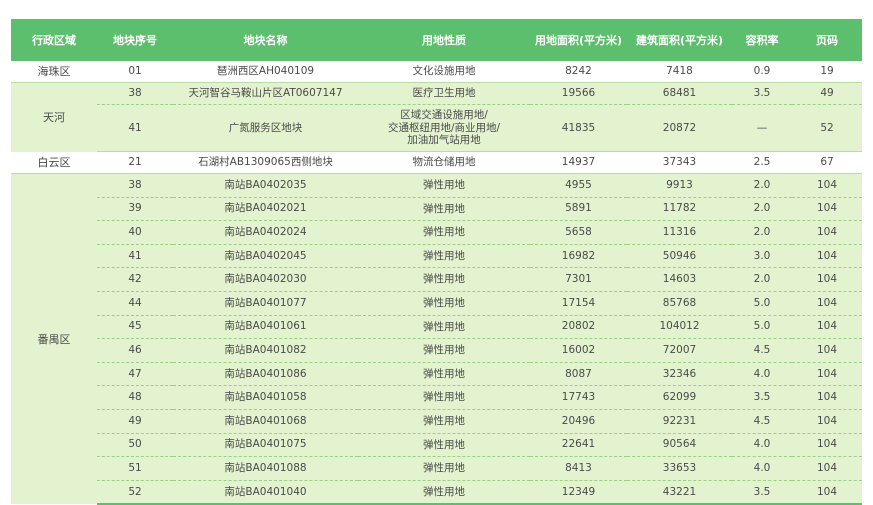 The image size is (873, 505). What do you see at coordinates (762, 72) in the screenshot?
I see `far-cell: 0.9` at bounding box center [762, 72].